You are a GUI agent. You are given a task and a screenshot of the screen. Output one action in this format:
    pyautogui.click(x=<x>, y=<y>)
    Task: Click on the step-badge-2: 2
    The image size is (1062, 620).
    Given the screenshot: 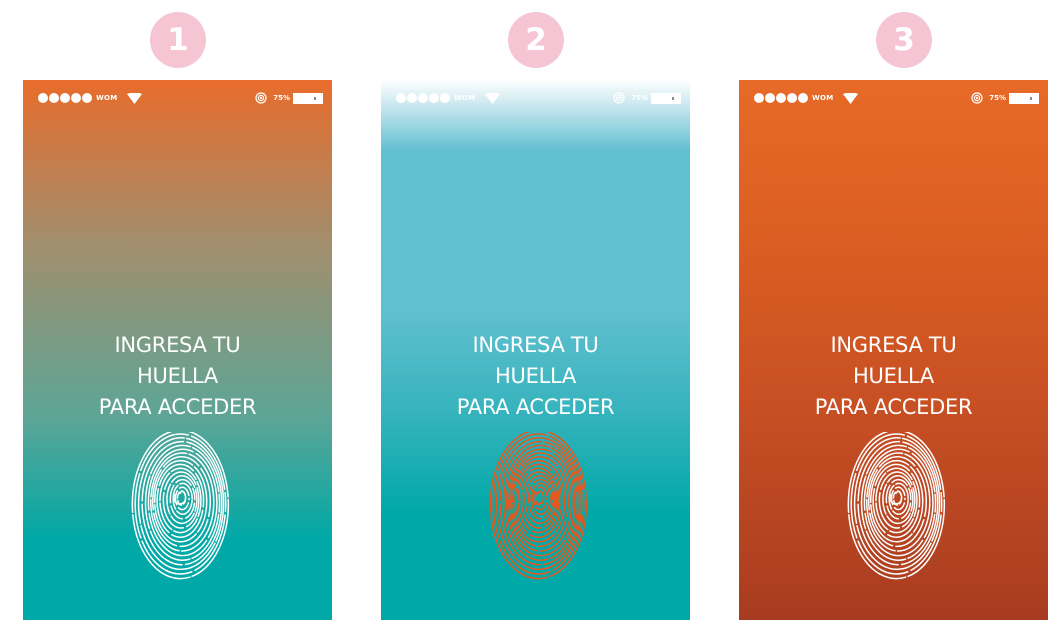 What is the action you would take?
    pyautogui.click(x=536, y=40)
    